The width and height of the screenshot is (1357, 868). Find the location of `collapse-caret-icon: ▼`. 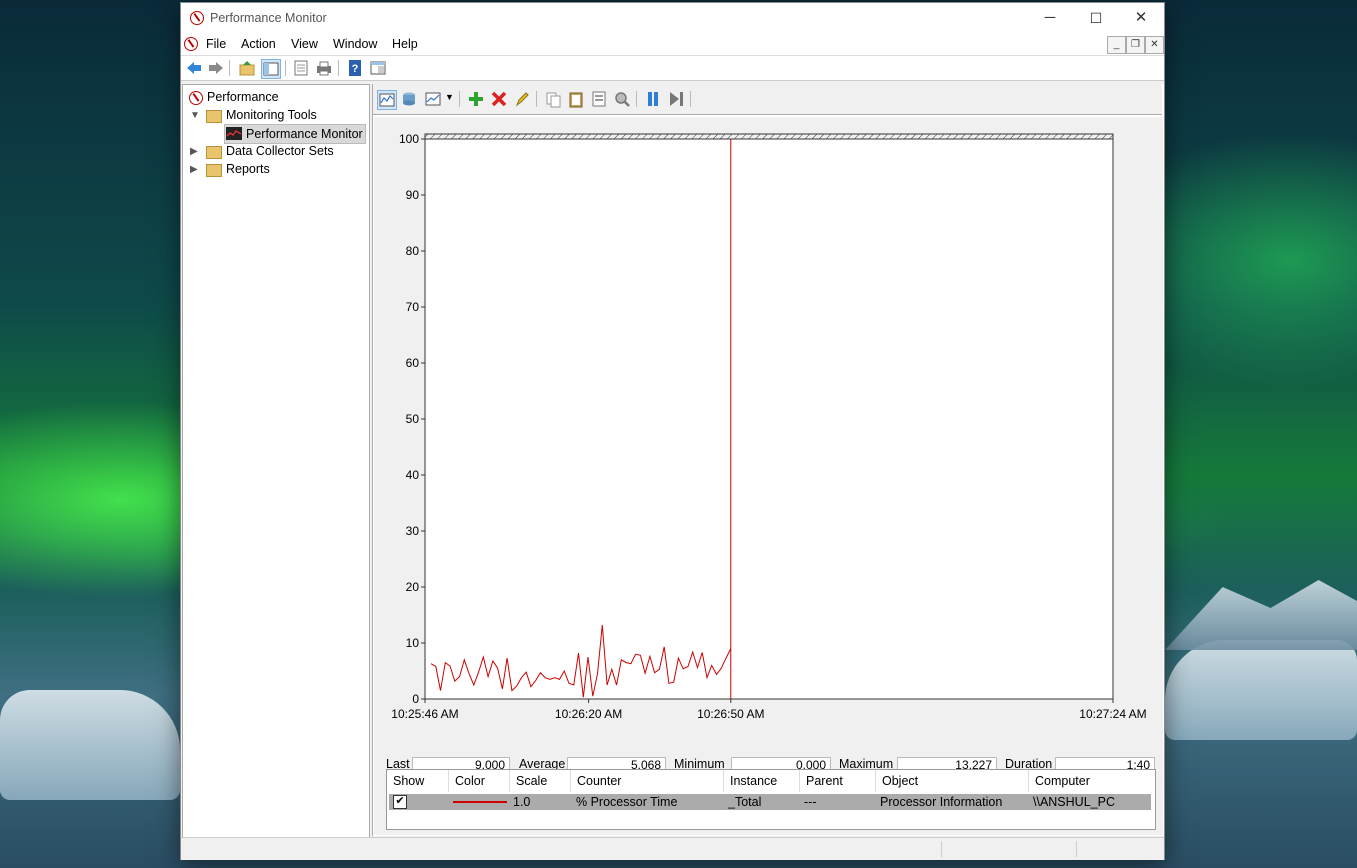

collapse-caret-icon: ▼ is located at coordinates (195, 115).